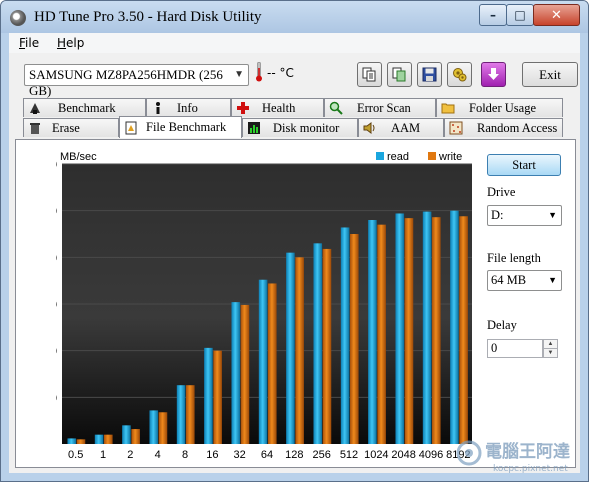  I want to click on close-button: ✕, so click(556, 15).